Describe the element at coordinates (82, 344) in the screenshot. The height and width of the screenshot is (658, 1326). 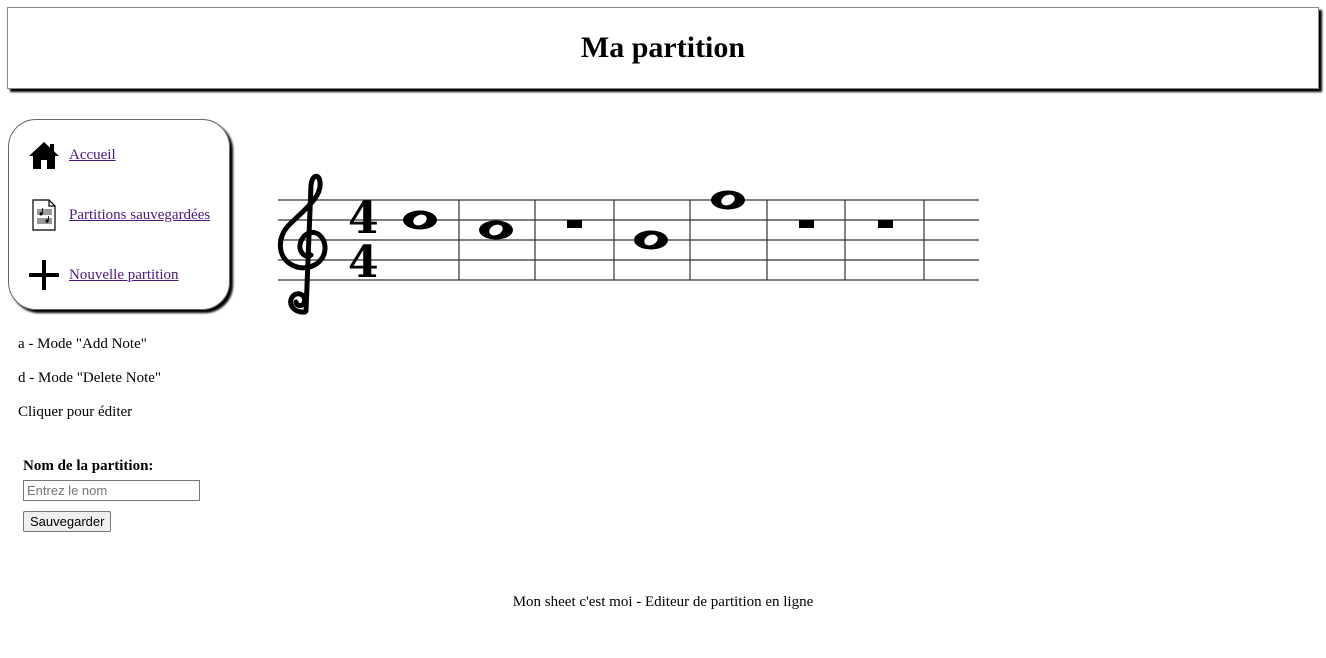
I see `help-add-mode: a - Mode "Add Note"` at that location.